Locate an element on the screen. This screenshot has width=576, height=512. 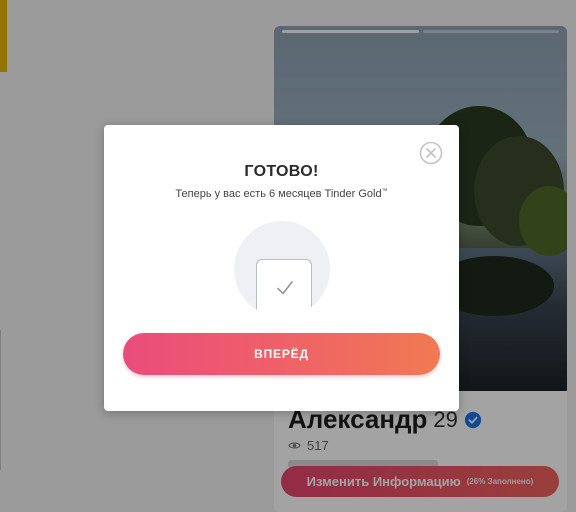
forward-button: ВПЕРЁД is located at coordinates (281, 354).